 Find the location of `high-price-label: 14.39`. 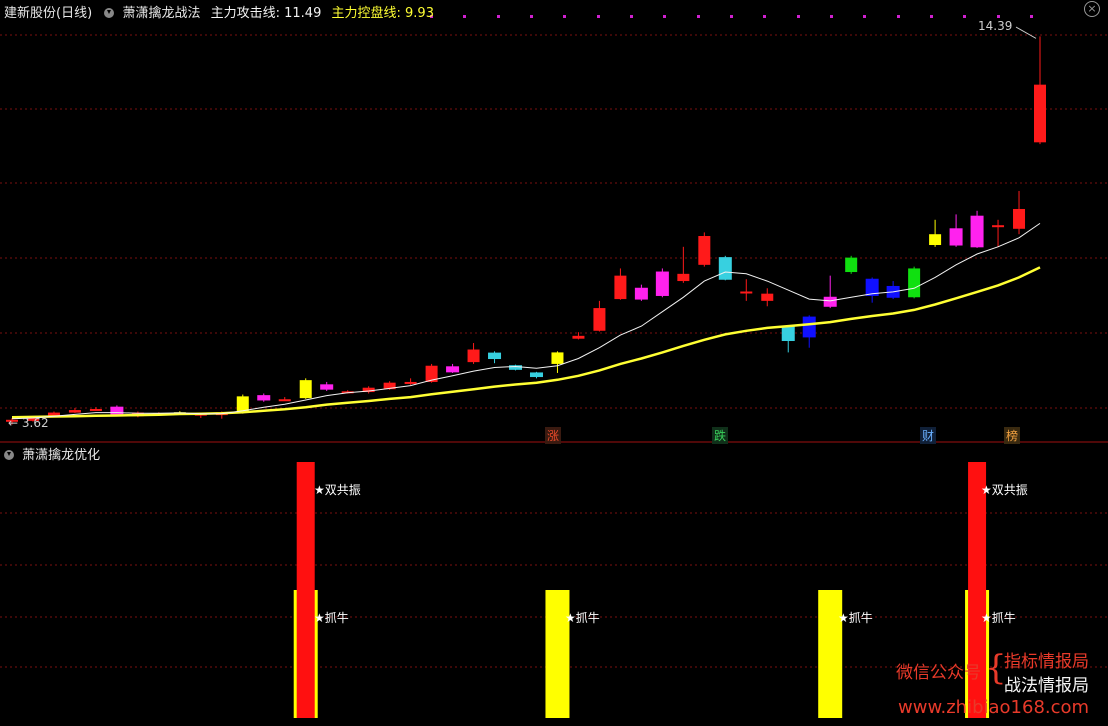

high-price-label: 14.39 is located at coordinates (995, 26).